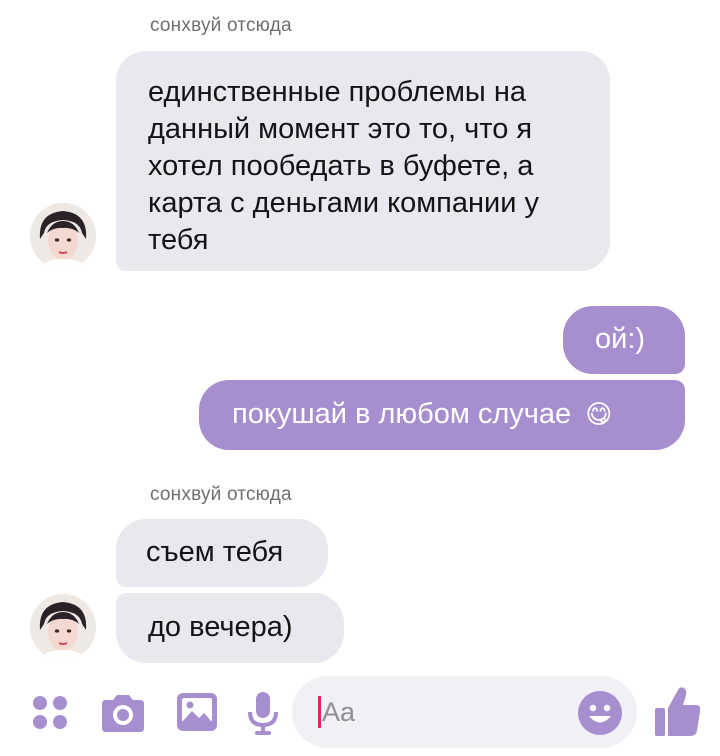 The image size is (720, 756). Describe the element at coordinates (197, 712) in the screenshot. I see `gallery-icon` at that location.